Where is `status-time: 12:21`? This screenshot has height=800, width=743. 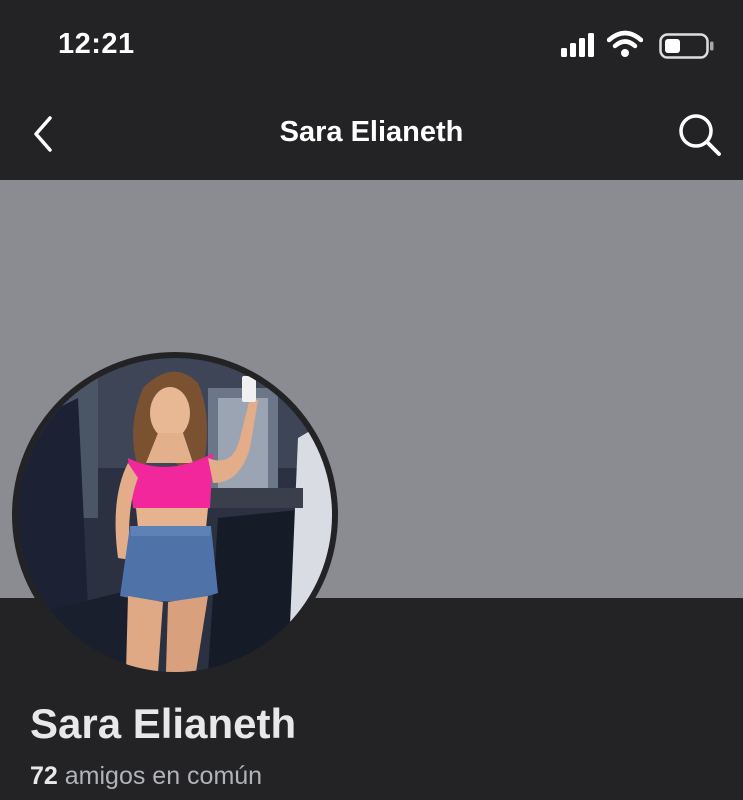 status-time: 12:21 is located at coordinates (96, 44).